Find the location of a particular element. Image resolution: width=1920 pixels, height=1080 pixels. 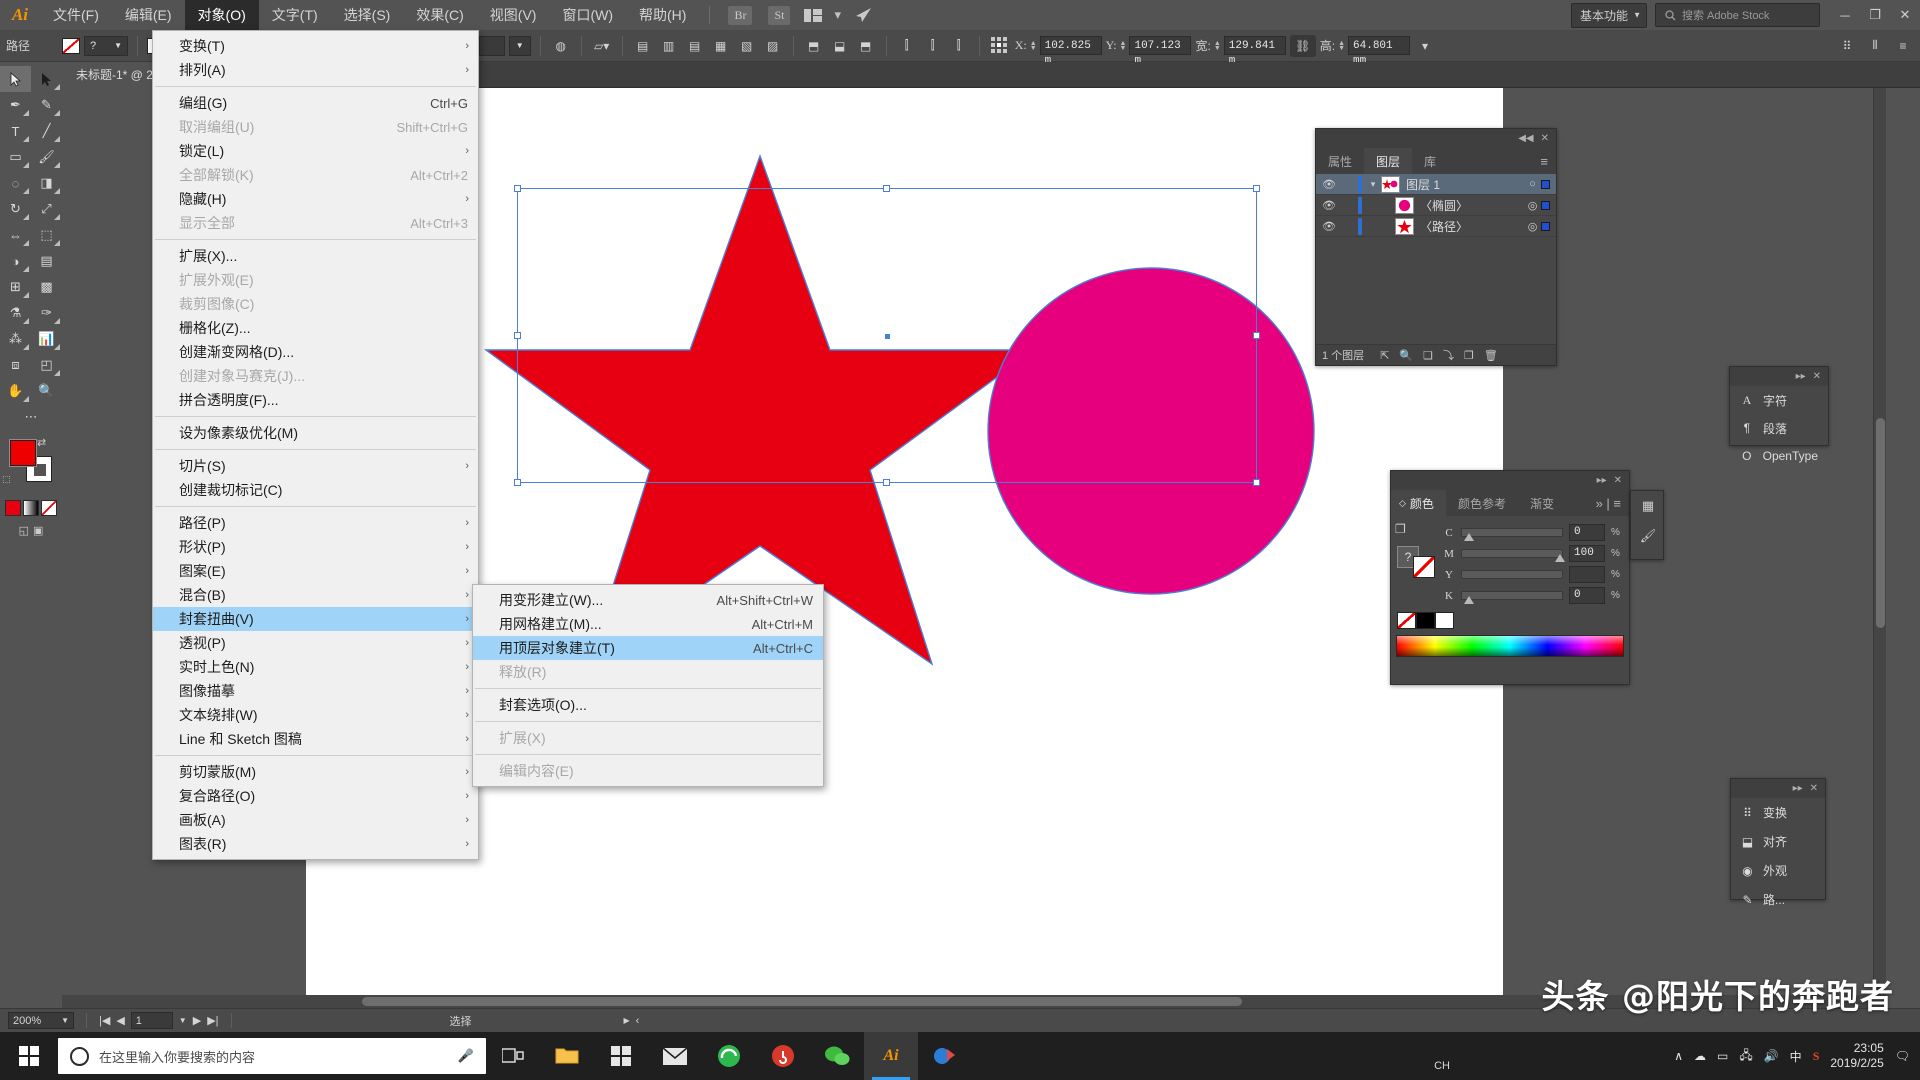

tool-artboard: ⧈ is located at coordinates (15, 365).